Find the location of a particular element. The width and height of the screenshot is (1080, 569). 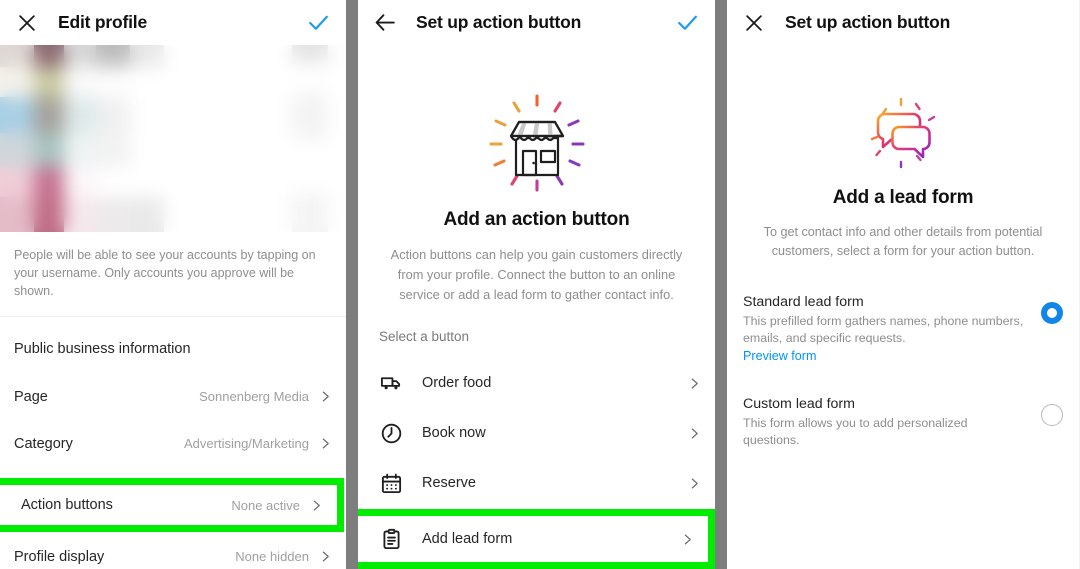

row-category: Category Advertising/Marketing is located at coordinates (173, 443).